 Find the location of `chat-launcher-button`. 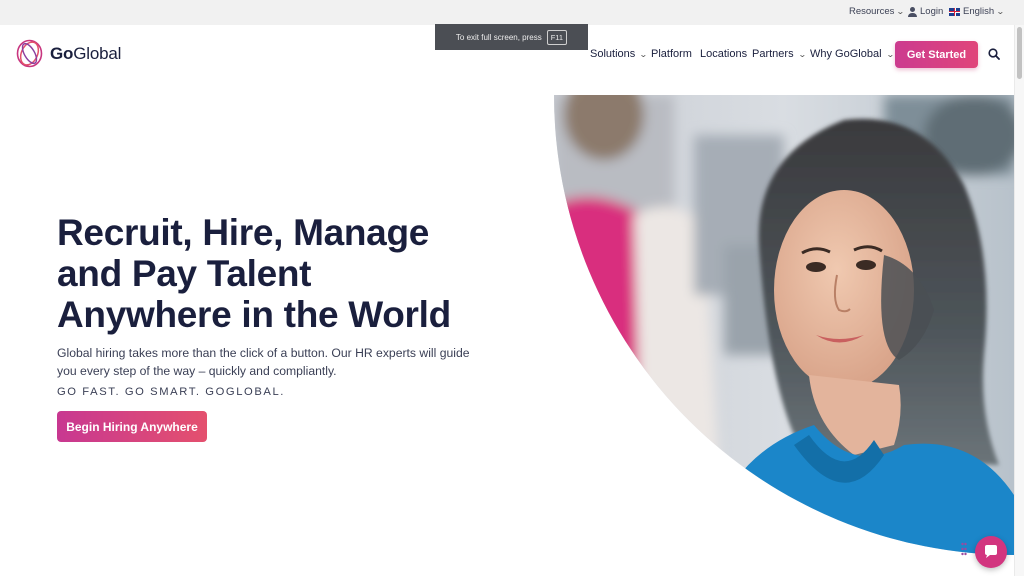

chat-launcher-button is located at coordinates (991, 552).